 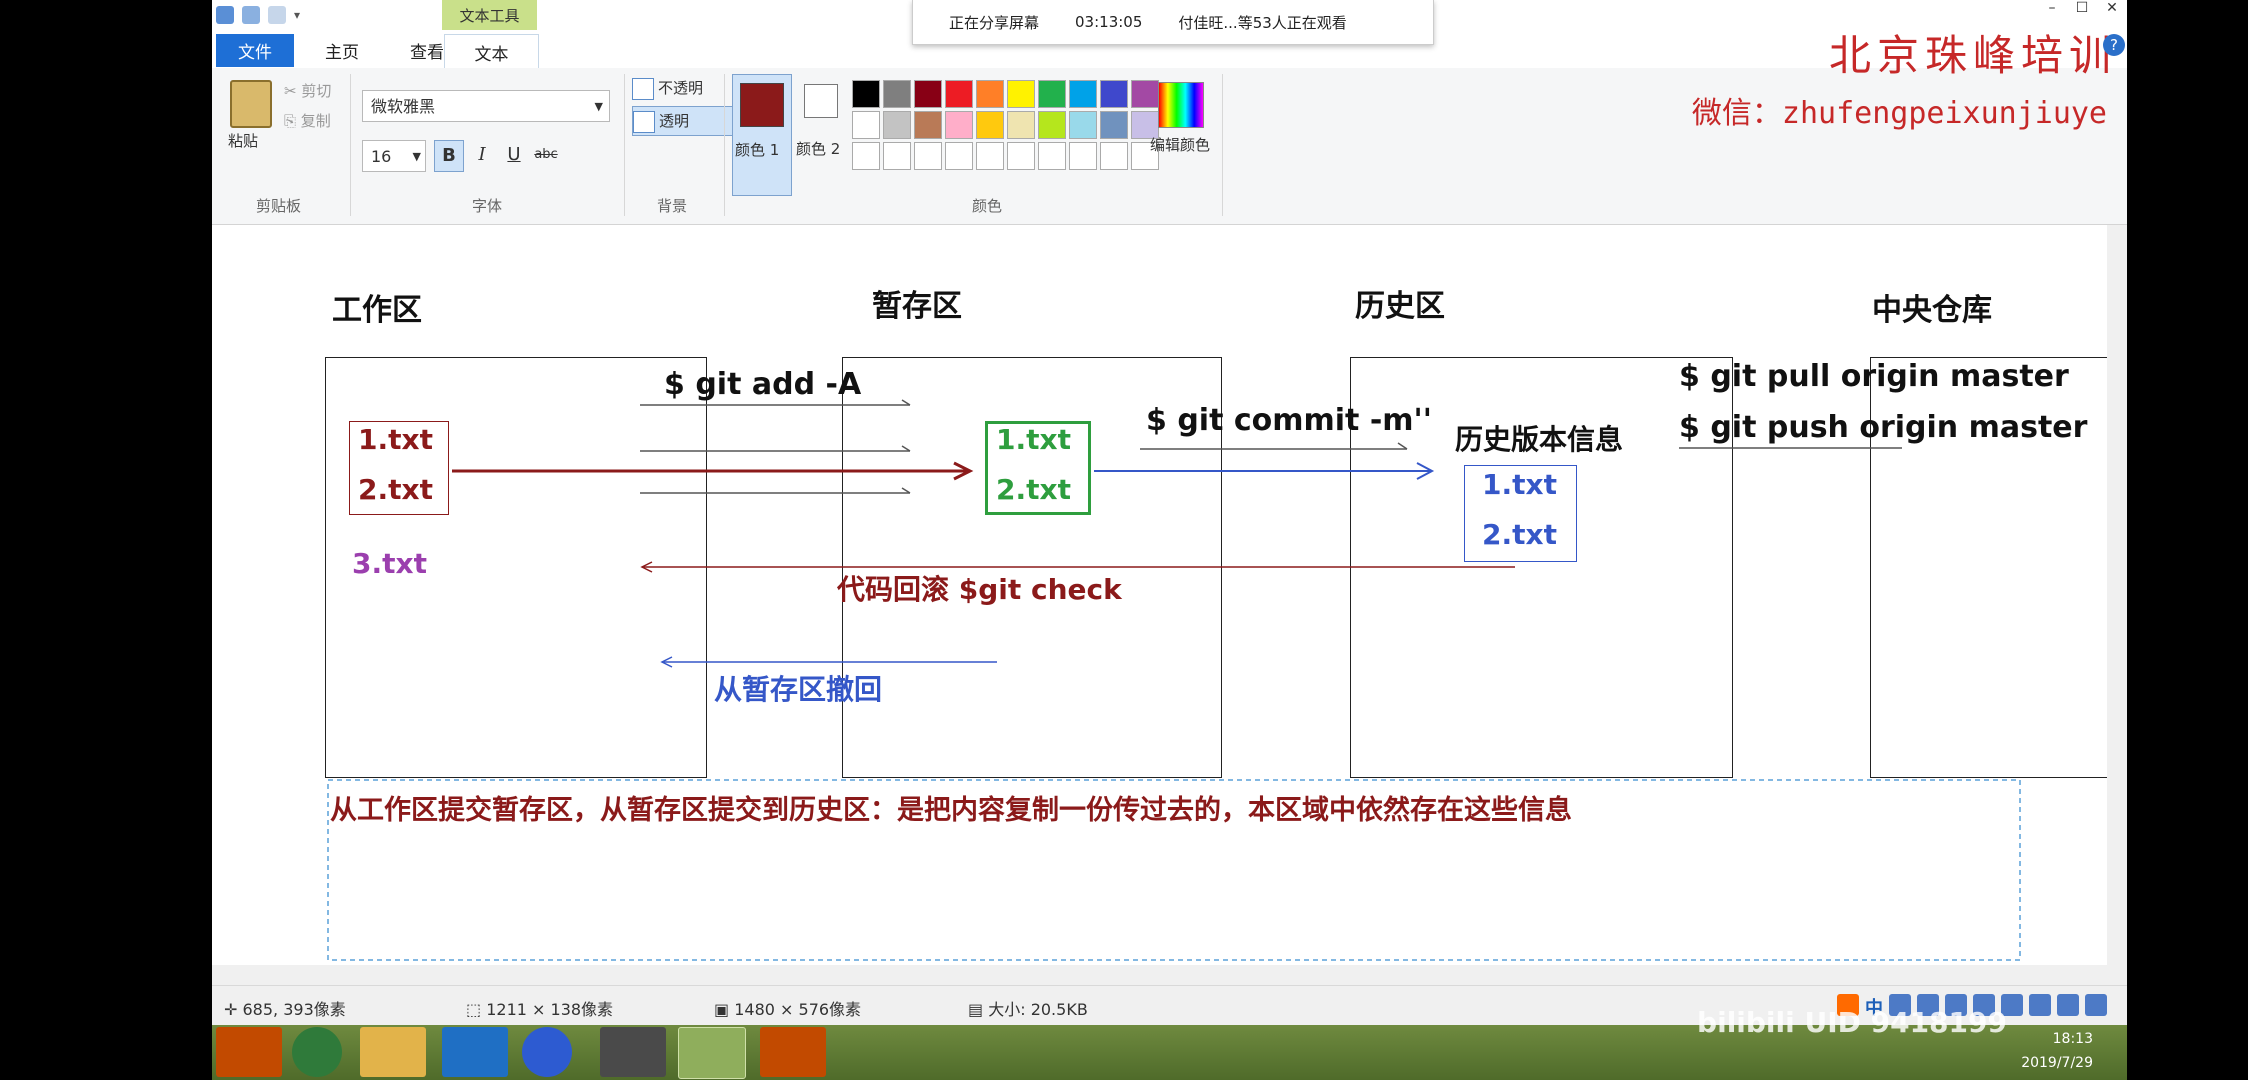 What do you see at coordinates (2052, 10) in the screenshot?
I see `minimize-button: –` at bounding box center [2052, 10].